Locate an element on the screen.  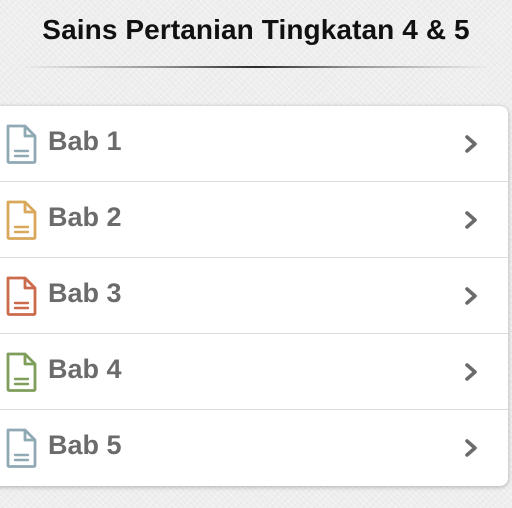
chapter-item-5: Bab 5 is located at coordinates (254, 448).